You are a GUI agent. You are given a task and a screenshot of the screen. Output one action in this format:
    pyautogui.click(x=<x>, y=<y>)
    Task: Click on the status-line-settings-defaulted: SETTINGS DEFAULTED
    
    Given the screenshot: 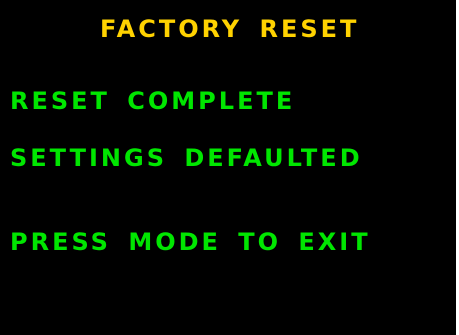 What is the action you would take?
    pyautogui.click(x=186, y=158)
    